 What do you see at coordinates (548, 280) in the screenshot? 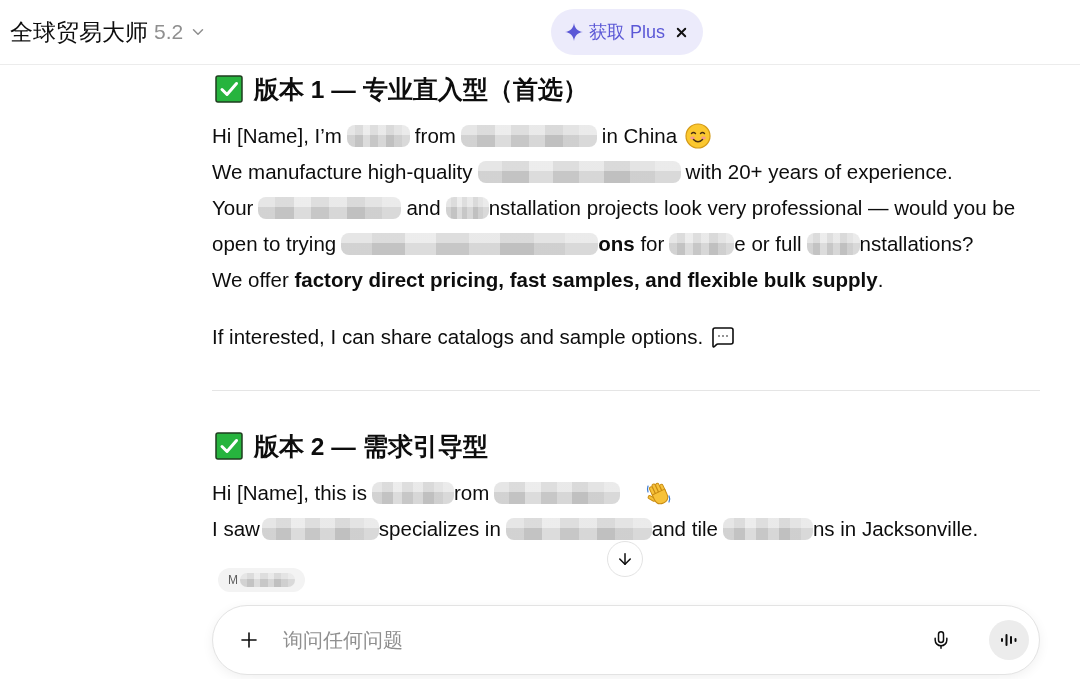
I see `message-text: We offer factory direct pricing, fast samples, and flexible bulk supply.` at bounding box center [548, 280].